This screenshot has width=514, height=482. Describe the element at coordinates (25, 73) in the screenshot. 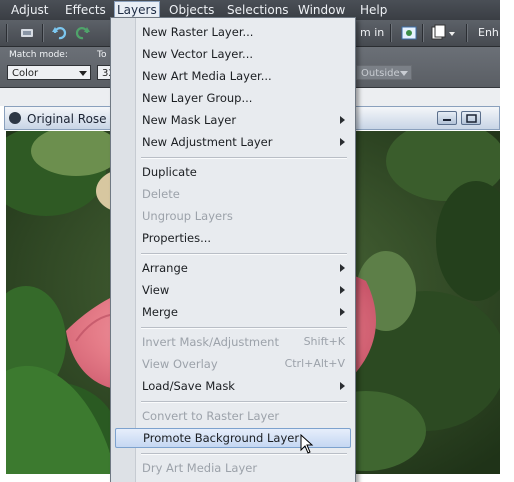

I see `match-mode-value: Color` at that location.